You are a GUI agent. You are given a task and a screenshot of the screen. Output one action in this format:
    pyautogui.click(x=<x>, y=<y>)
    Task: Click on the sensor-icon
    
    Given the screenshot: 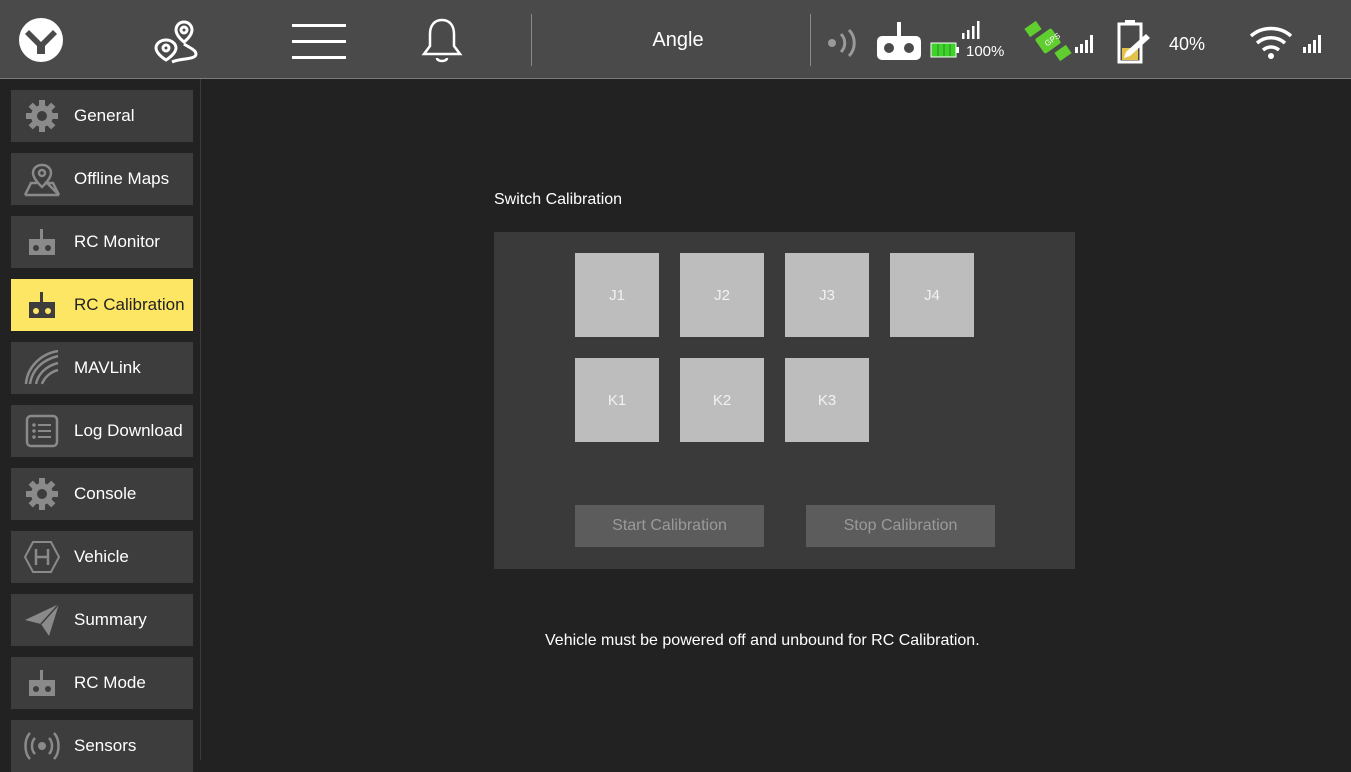 What is the action you would take?
    pyautogui.click(x=42, y=746)
    